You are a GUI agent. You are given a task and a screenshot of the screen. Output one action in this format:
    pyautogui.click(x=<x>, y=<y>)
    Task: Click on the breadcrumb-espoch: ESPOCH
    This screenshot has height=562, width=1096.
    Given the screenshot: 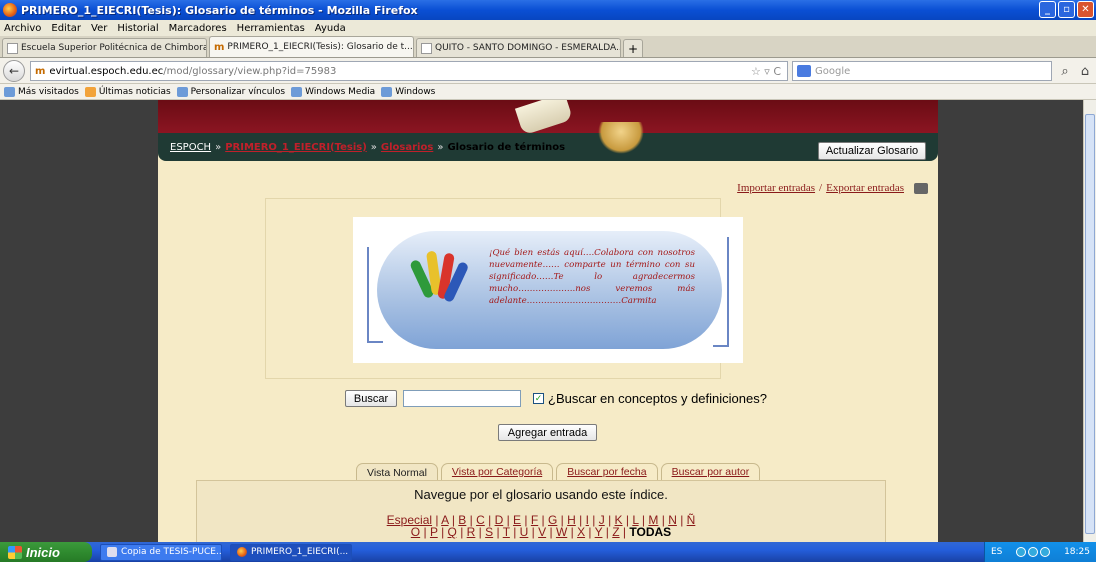 What is the action you would take?
    pyautogui.click(x=190, y=147)
    